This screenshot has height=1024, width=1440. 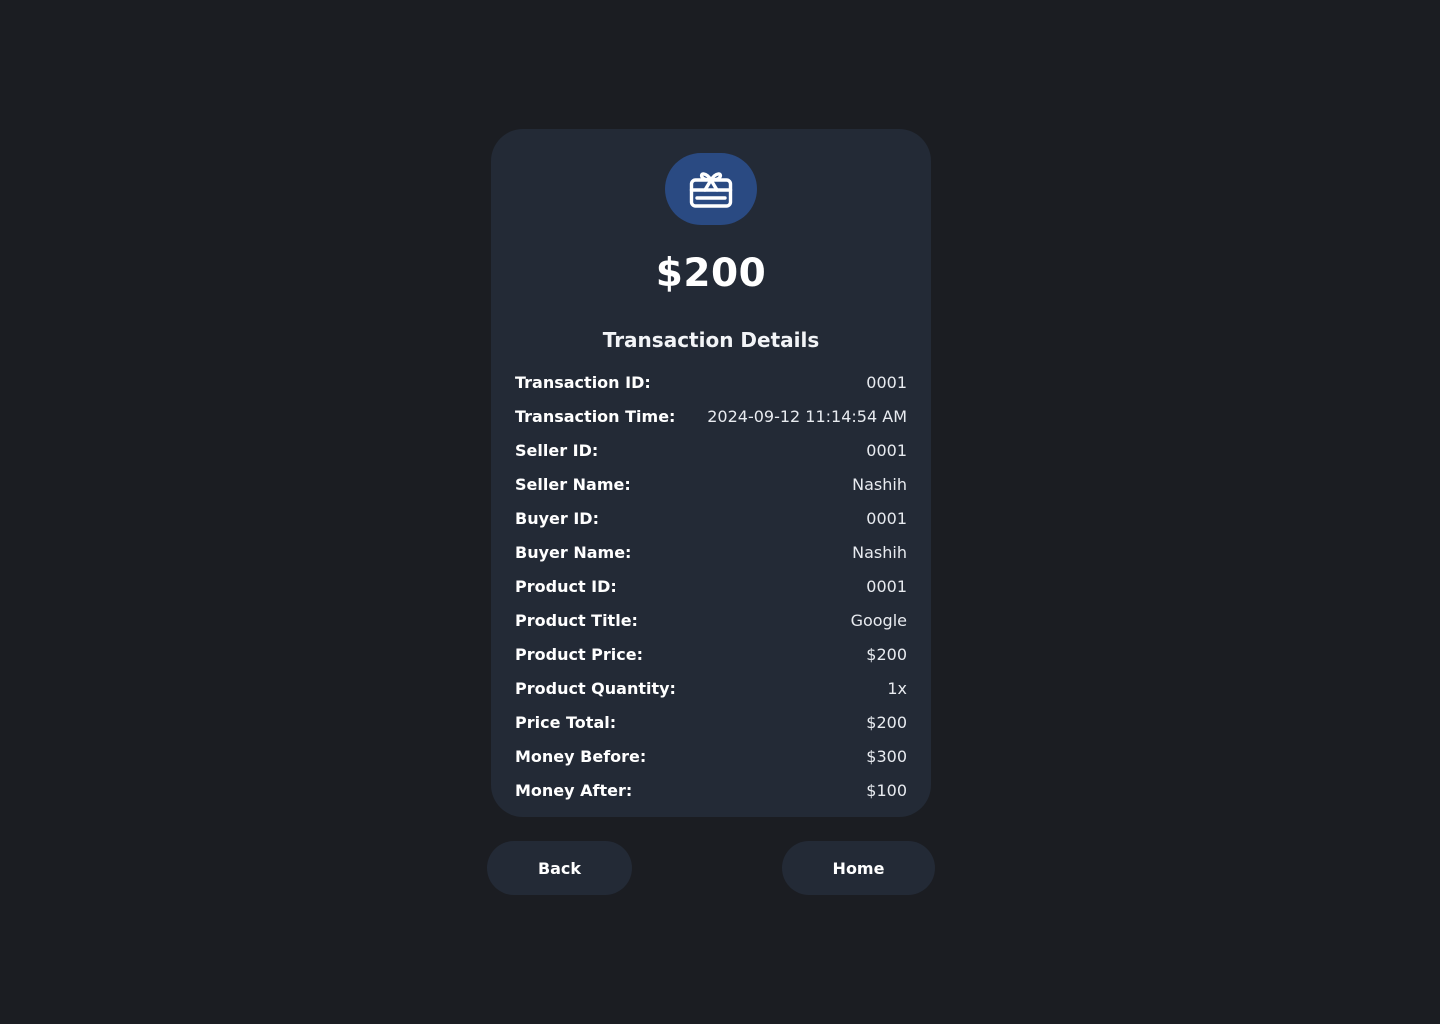 I want to click on detail-row-transaction-id: Transaction ID: 0001, so click(x=711, y=382).